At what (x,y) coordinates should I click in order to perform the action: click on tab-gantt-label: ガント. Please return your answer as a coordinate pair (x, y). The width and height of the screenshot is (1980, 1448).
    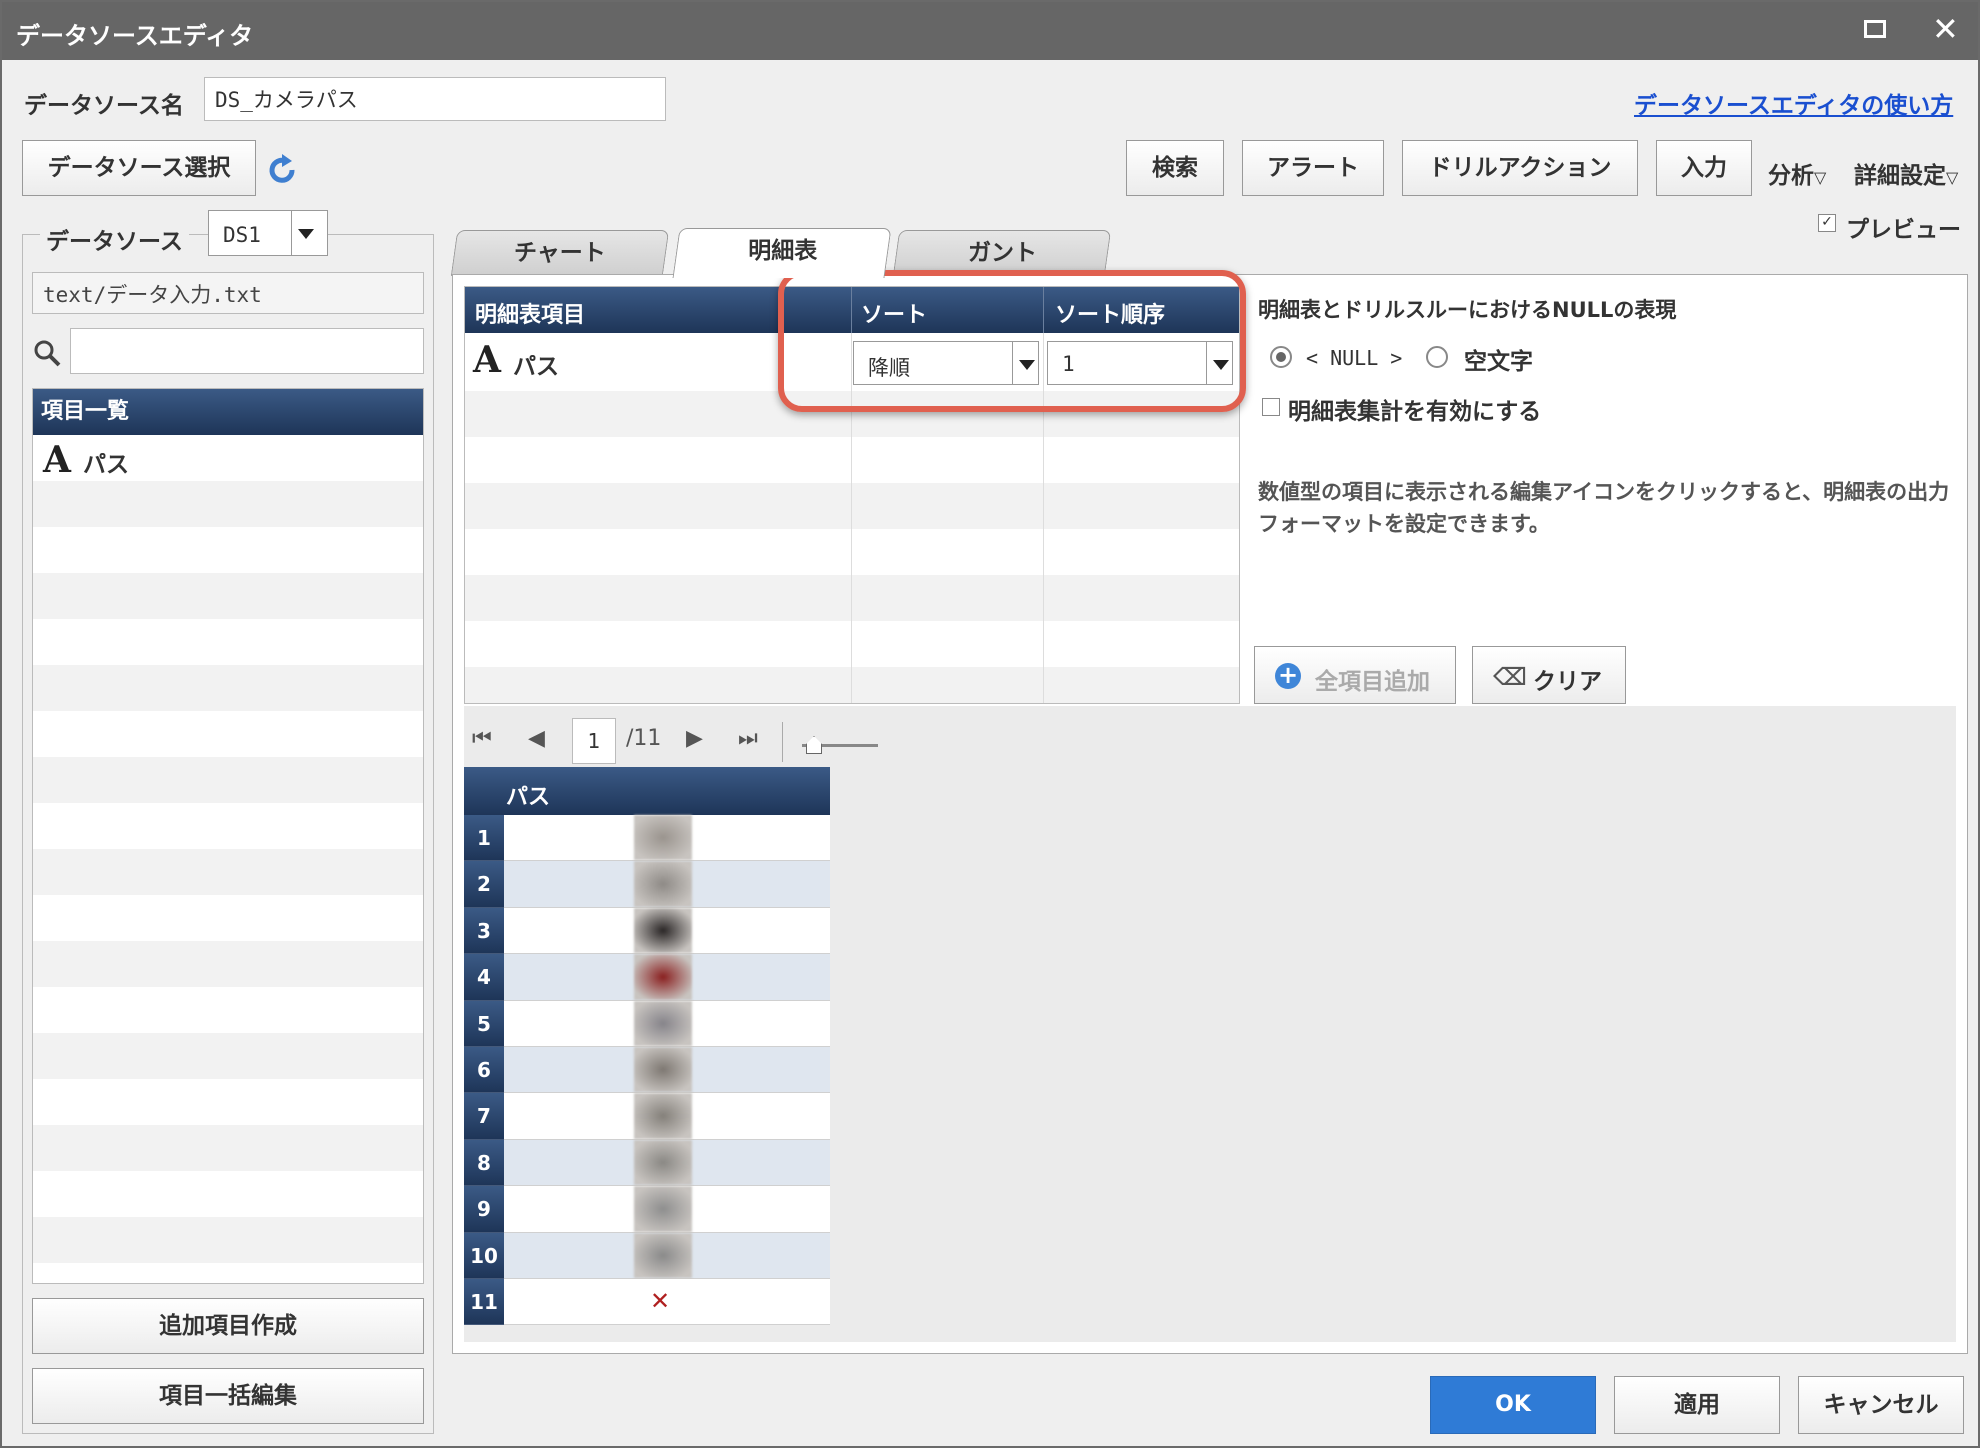
    Looking at the image, I should click on (1002, 253).